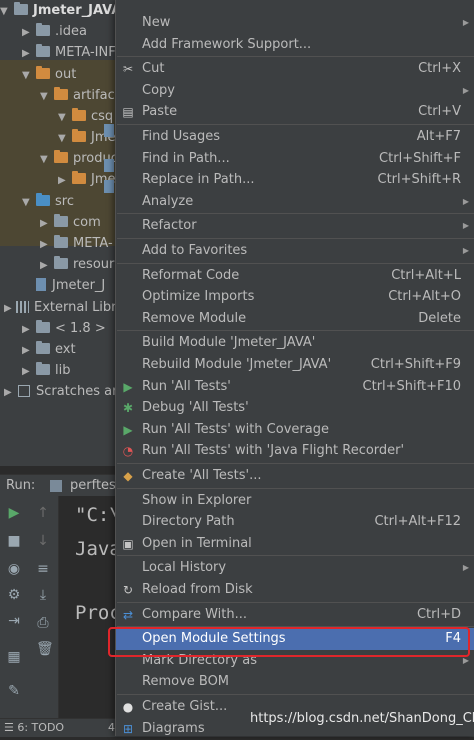  I want to click on down-icon: ↓, so click(43, 541).